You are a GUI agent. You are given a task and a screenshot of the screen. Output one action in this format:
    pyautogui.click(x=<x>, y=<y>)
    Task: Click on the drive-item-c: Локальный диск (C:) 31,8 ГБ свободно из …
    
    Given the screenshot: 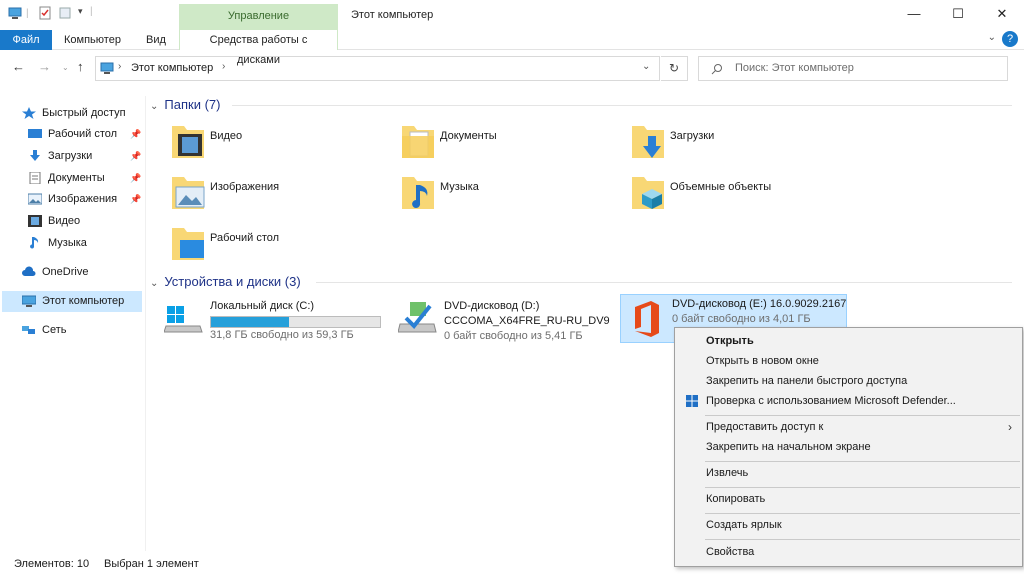 What is the action you would take?
    pyautogui.click(x=276, y=320)
    